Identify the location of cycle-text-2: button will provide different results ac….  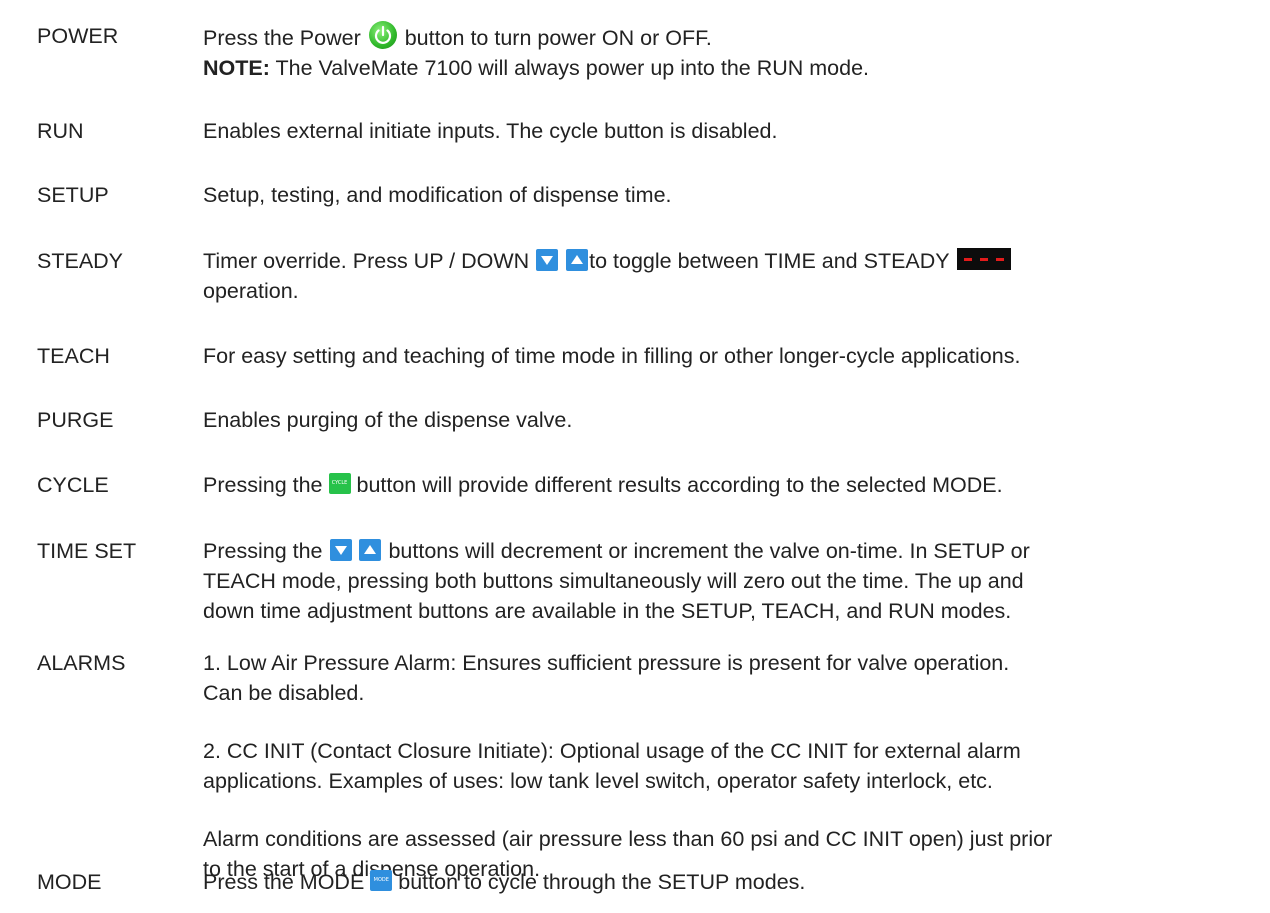
(679, 485).